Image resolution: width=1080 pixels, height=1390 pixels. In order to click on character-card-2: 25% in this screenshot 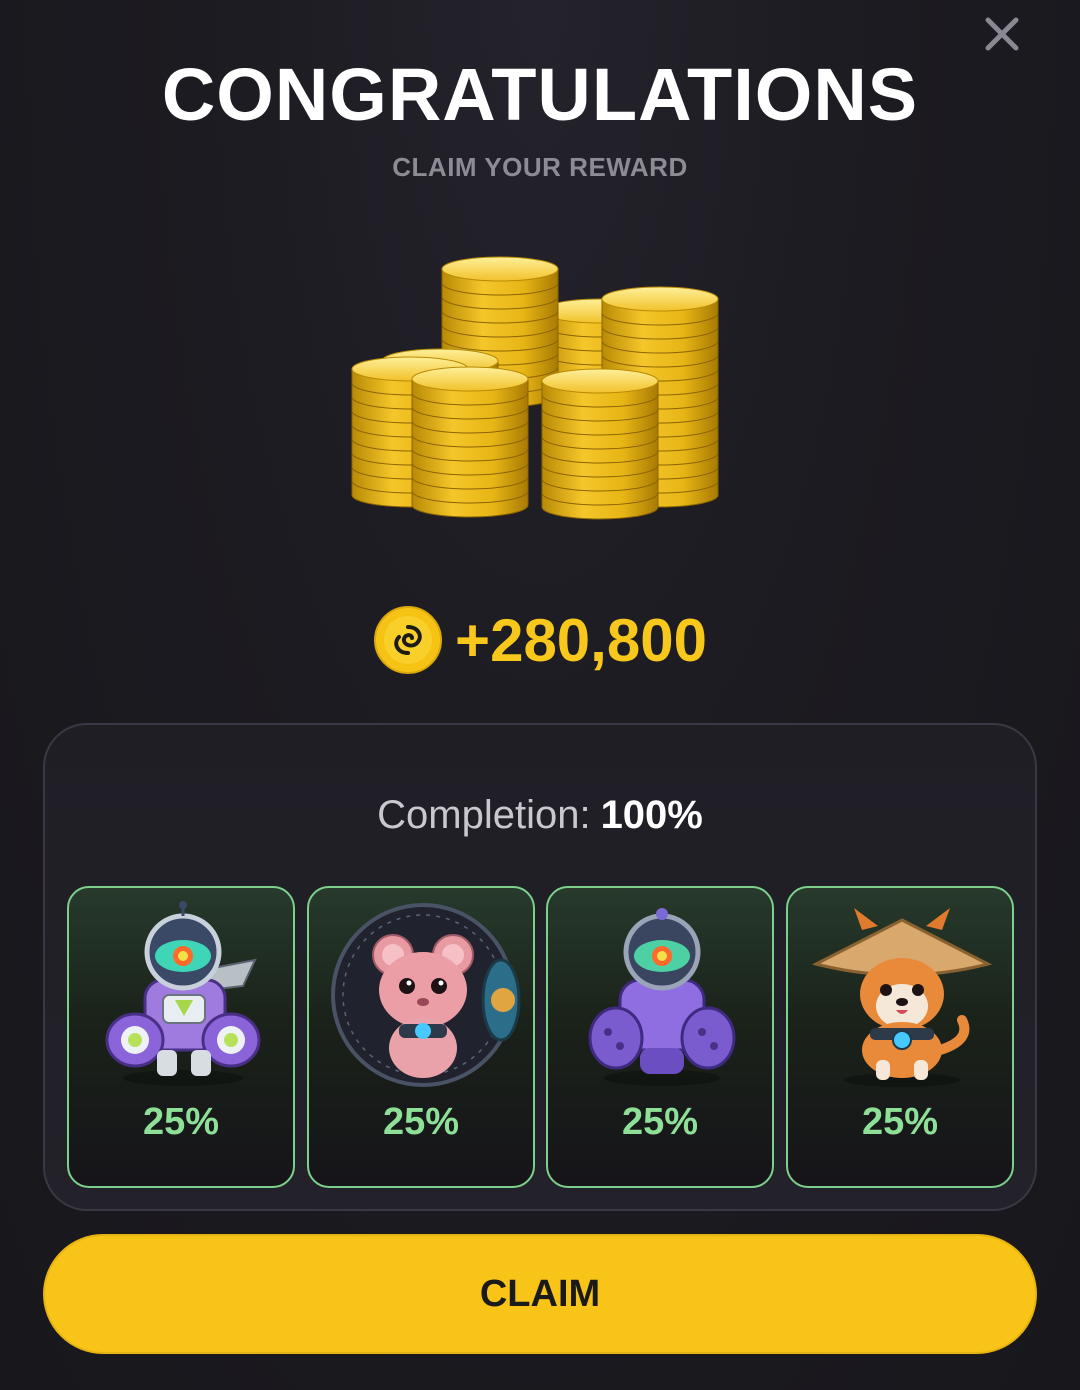, I will do `click(421, 1037)`.